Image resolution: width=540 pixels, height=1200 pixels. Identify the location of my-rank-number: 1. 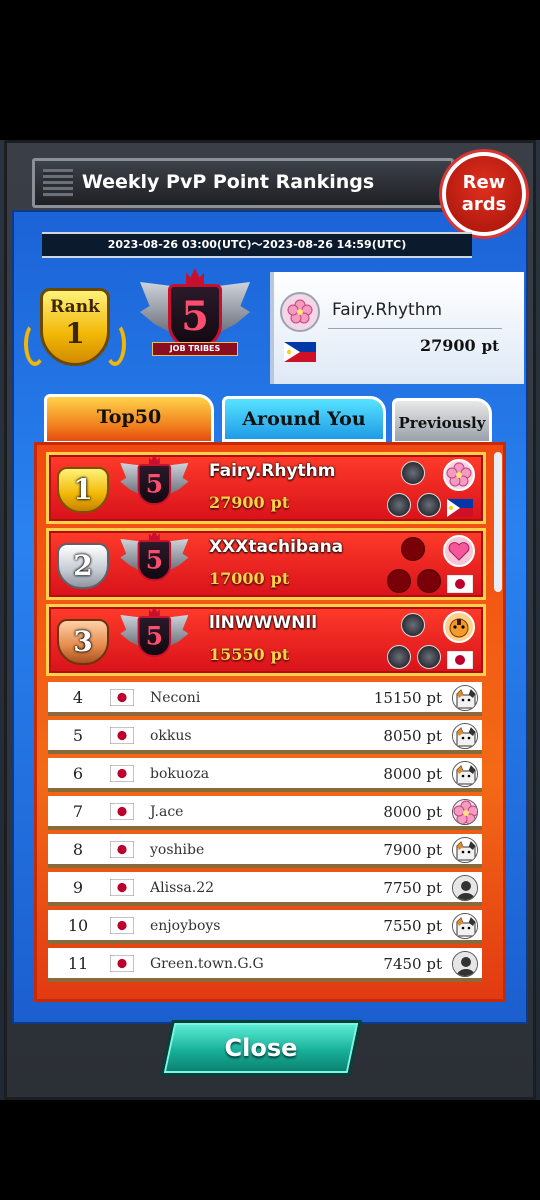
(75, 333).